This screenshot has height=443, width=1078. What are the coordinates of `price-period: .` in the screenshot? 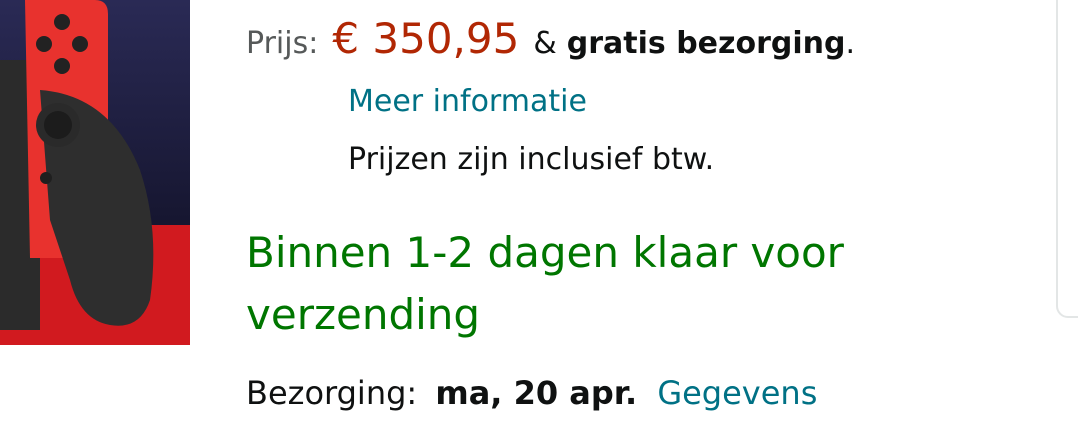 It's located at (850, 43).